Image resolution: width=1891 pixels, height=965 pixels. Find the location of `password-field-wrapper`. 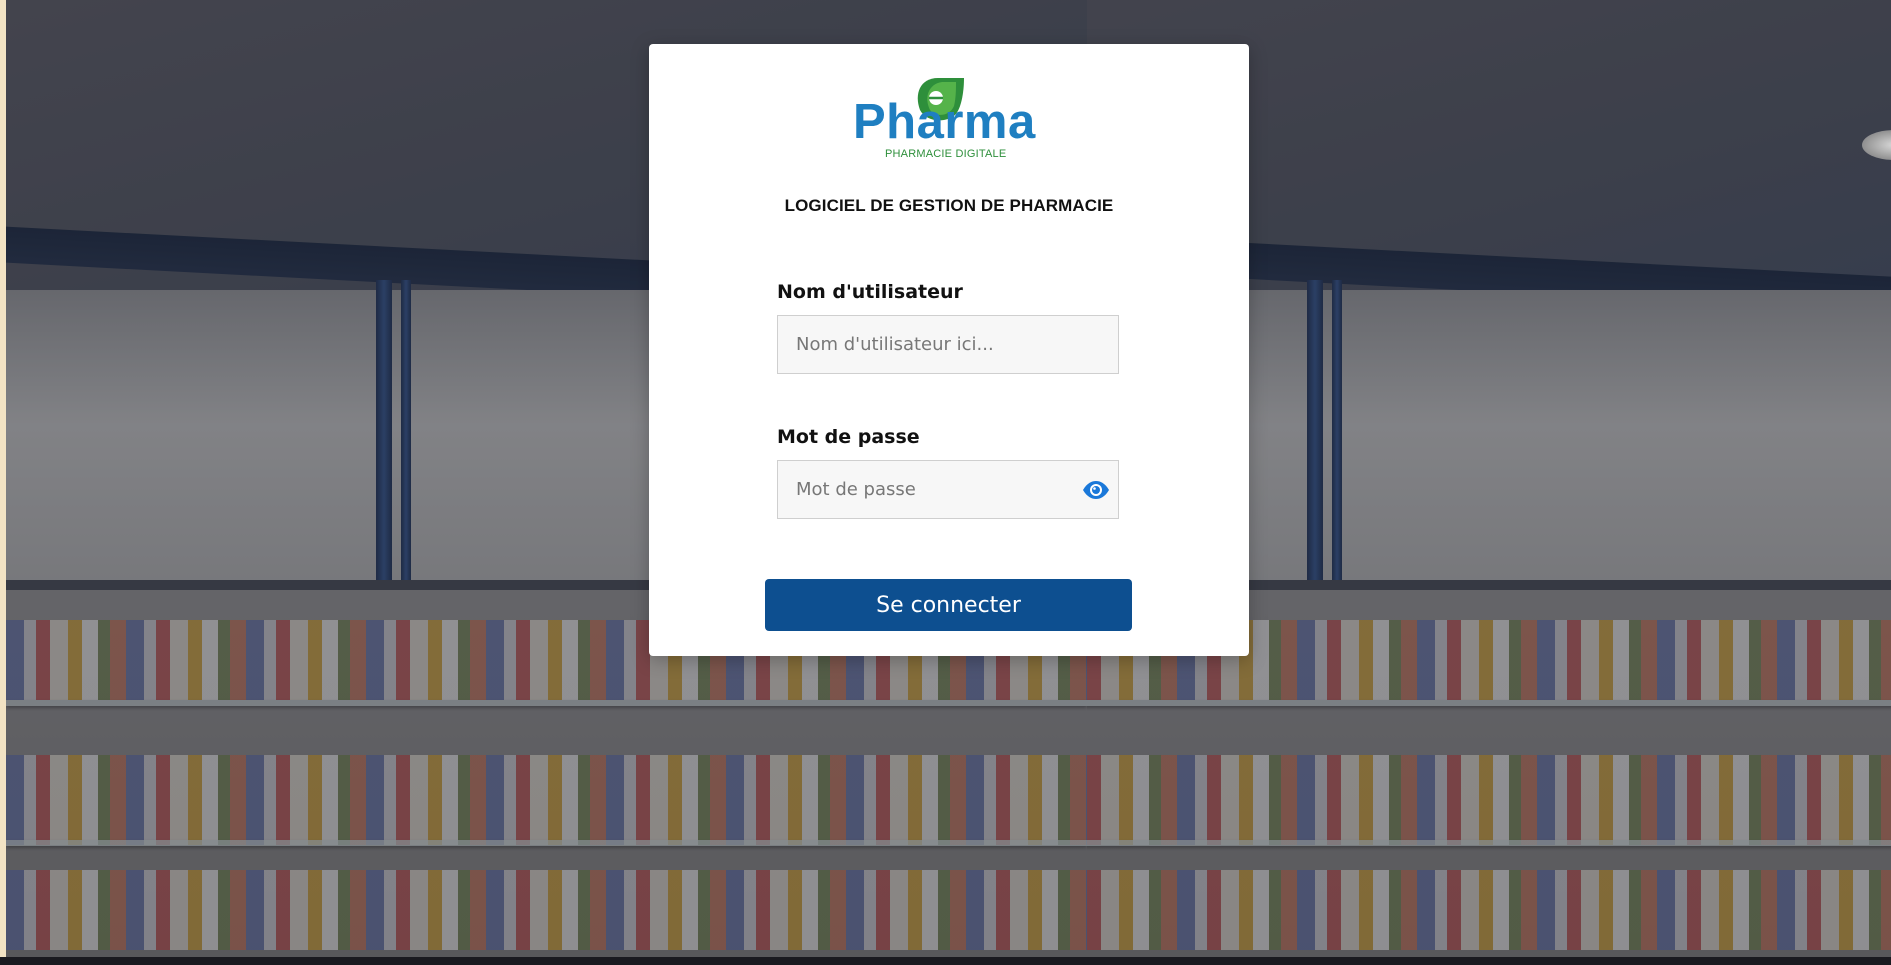

password-field-wrapper is located at coordinates (948, 489).